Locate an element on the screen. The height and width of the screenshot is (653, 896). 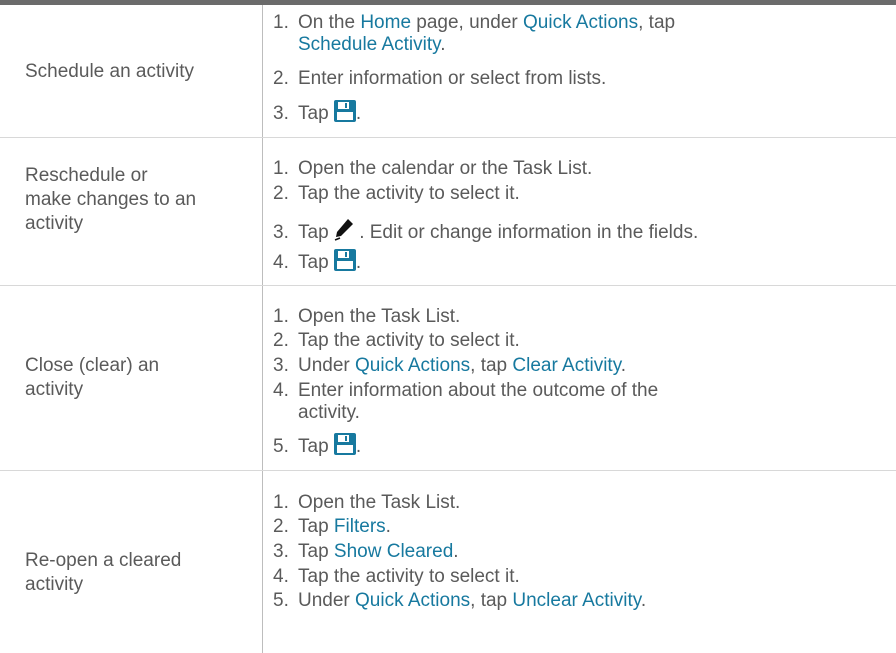
step-item: 3. Tap Show Cleared. is located at coordinates (366, 551).